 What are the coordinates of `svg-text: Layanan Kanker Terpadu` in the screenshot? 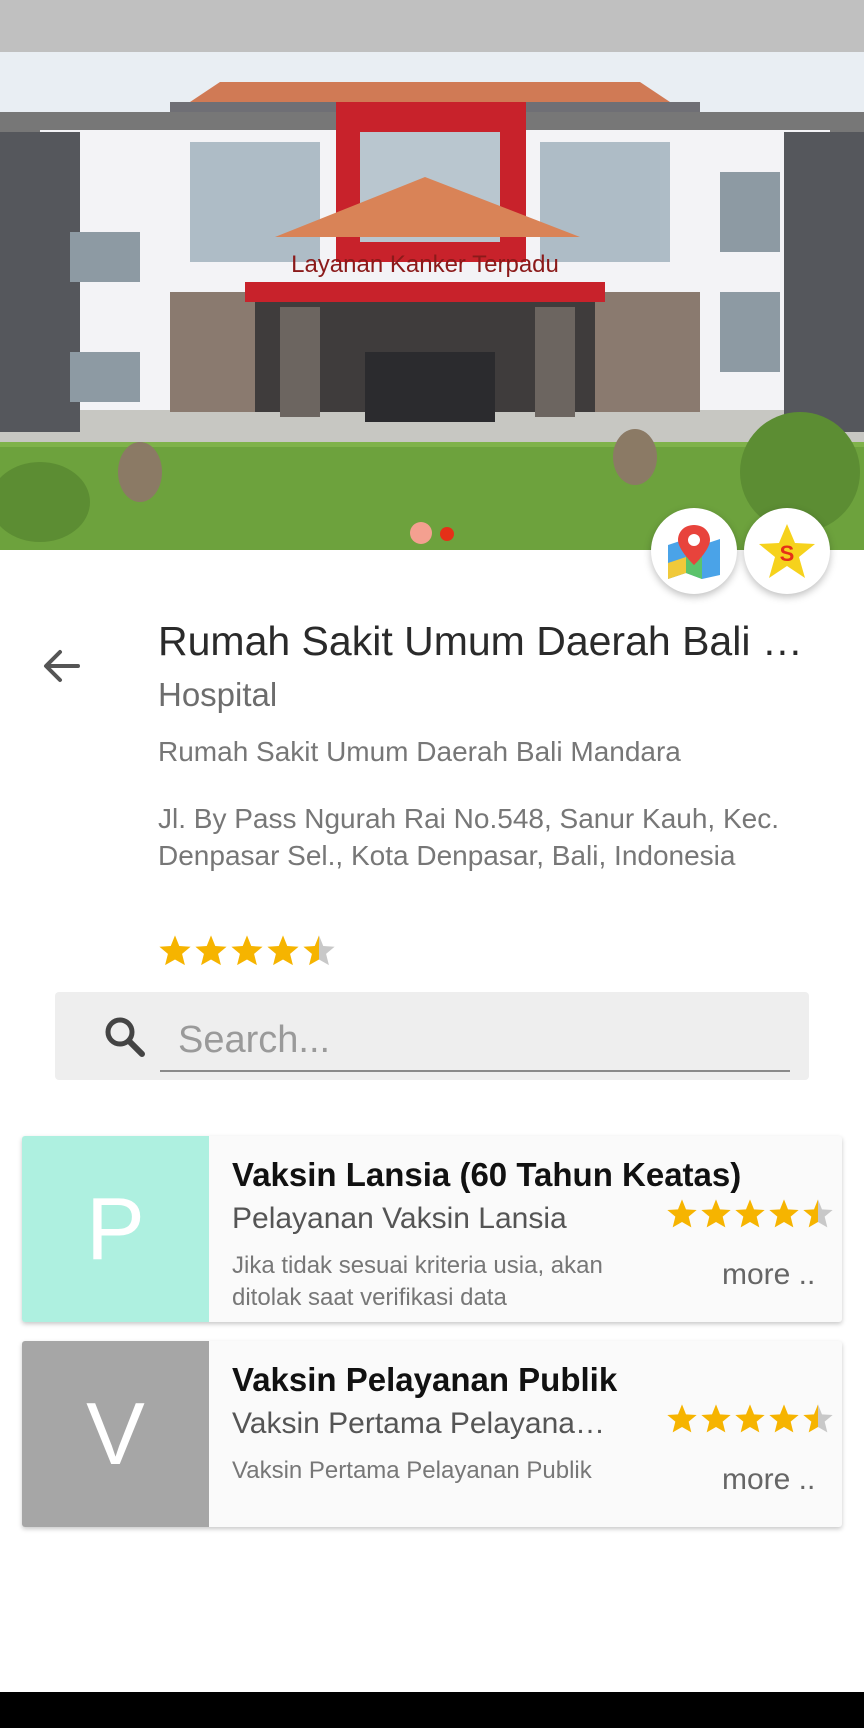 It's located at (425, 264).